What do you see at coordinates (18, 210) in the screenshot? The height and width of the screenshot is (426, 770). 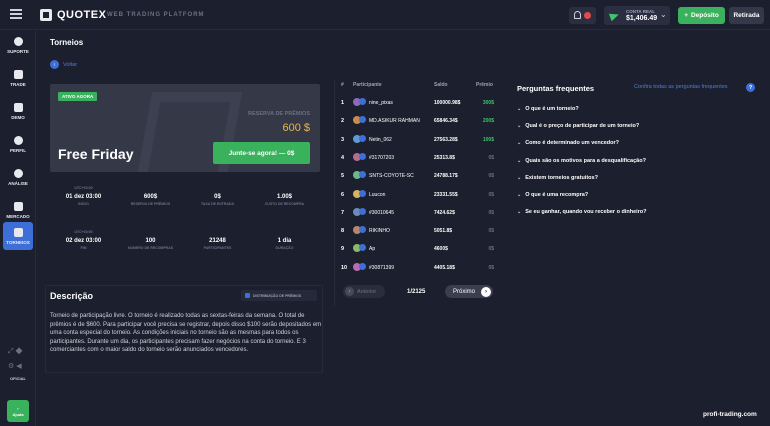 I see `sidebar-item-market: MERCADO` at bounding box center [18, 210].